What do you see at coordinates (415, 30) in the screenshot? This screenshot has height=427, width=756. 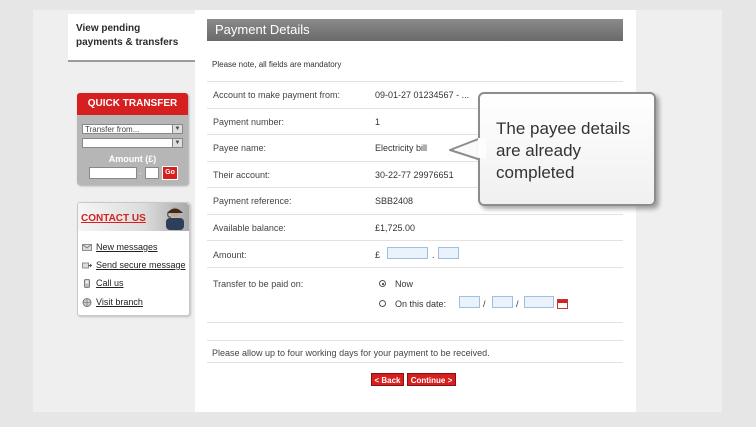 I see `page-title: Payment Details` at bounding box center [415, 30].